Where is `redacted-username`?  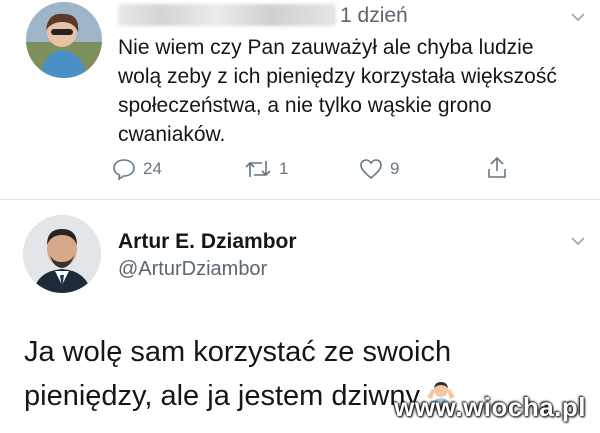
redacted-username is located at coordinates (227, 15).